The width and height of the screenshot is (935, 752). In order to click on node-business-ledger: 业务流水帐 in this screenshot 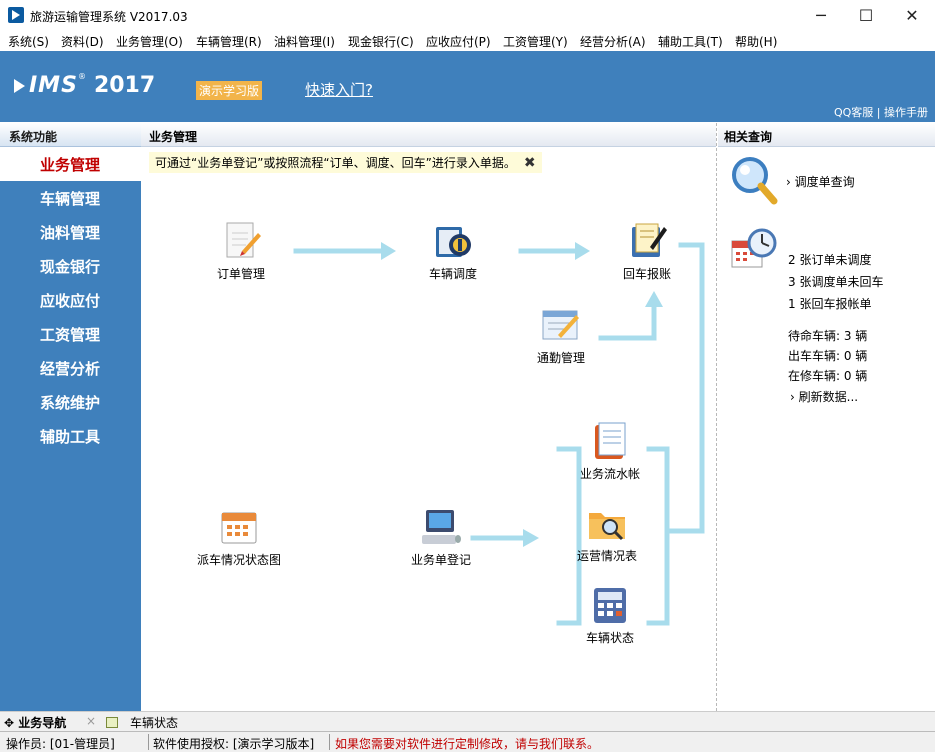, I will do `click(610, 451)`.